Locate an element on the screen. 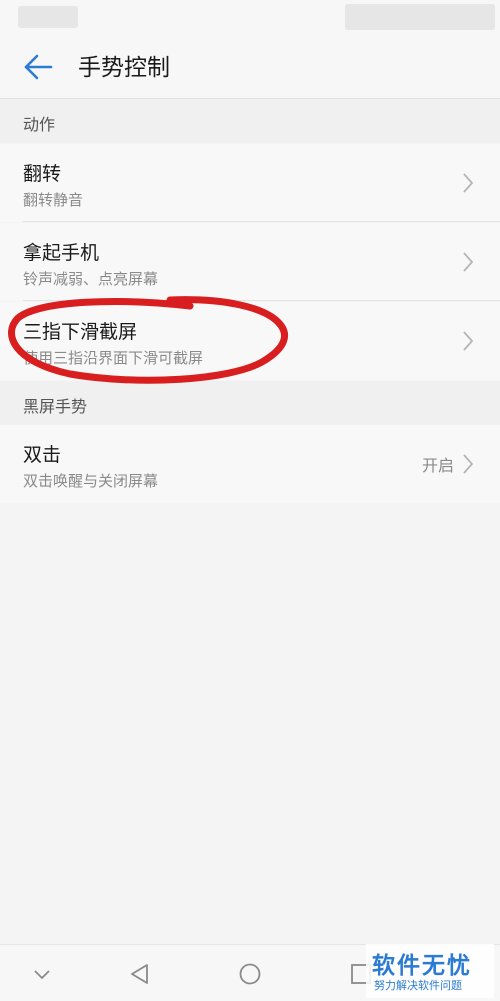 The image size is (500, 1001). item-title: 翻转 is located at coordinates (42, 174).